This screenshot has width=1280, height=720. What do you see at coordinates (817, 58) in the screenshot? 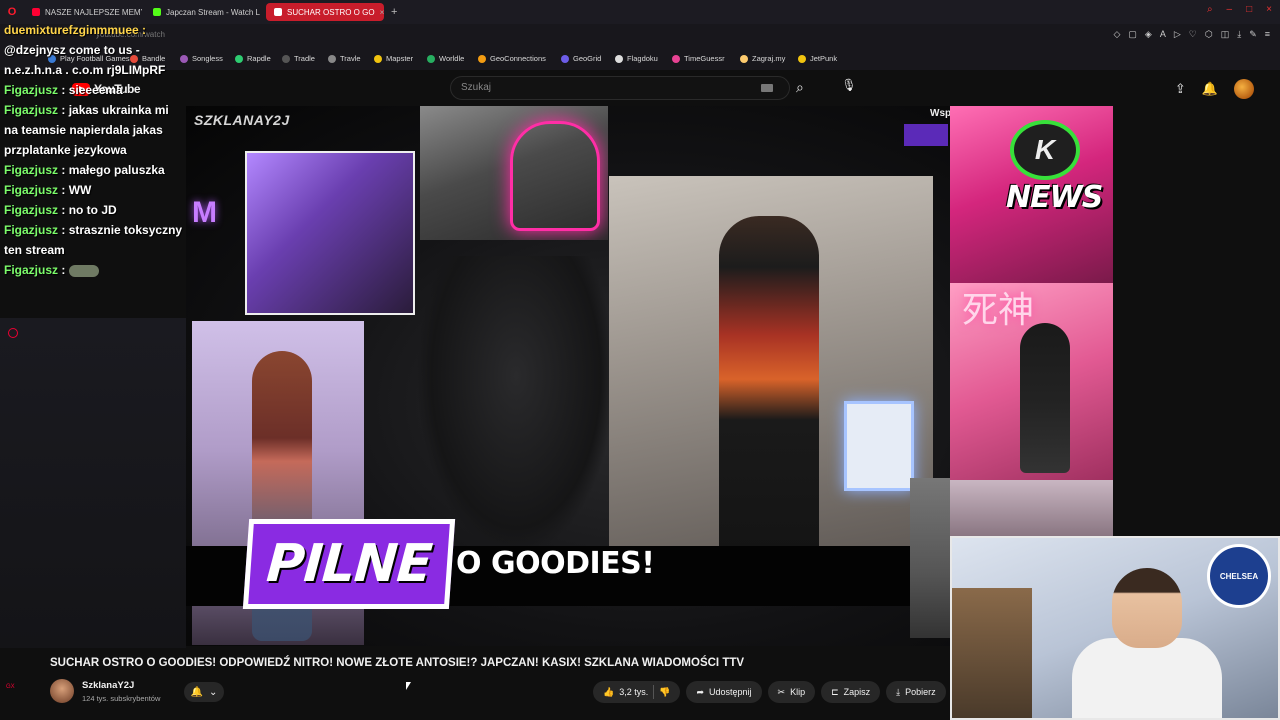
I see `bookmark-item: JetPunk` at bounding box center [817, 58].